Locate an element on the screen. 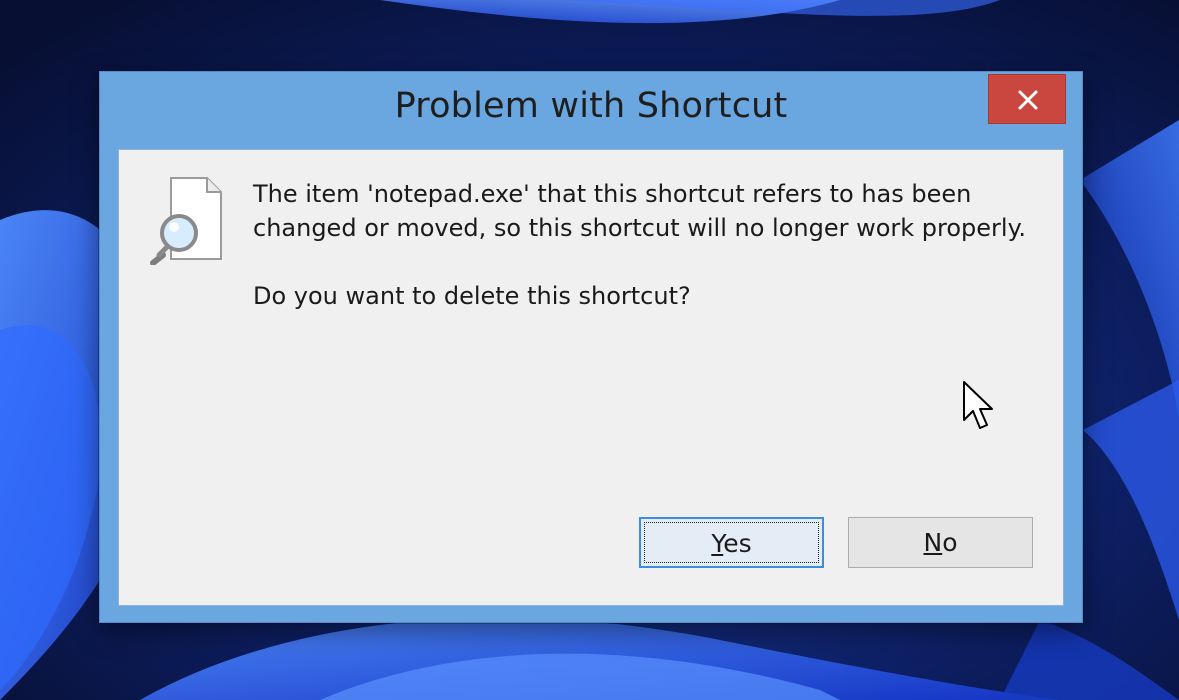 This screenshot has height=700, width=1179. no-mnemonic: N is located at coordinates (933, 542).